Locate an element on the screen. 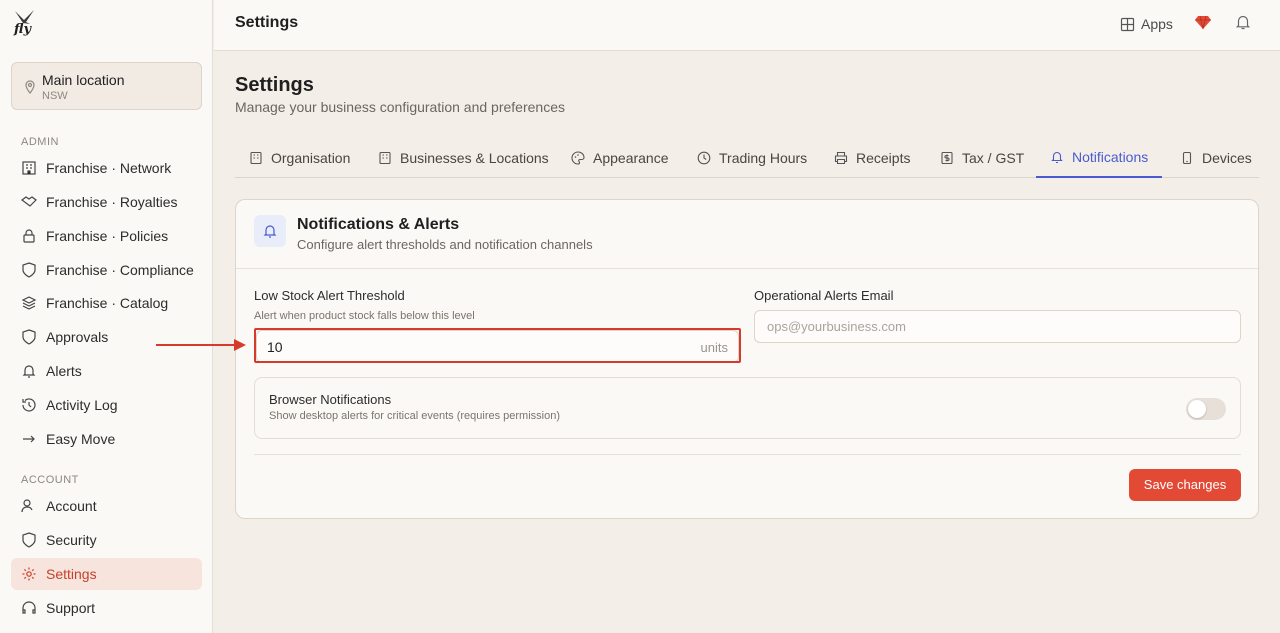 The height and width of the screenshot is (633, 1280). logo-text: fly is located at coordinates (23, 29).